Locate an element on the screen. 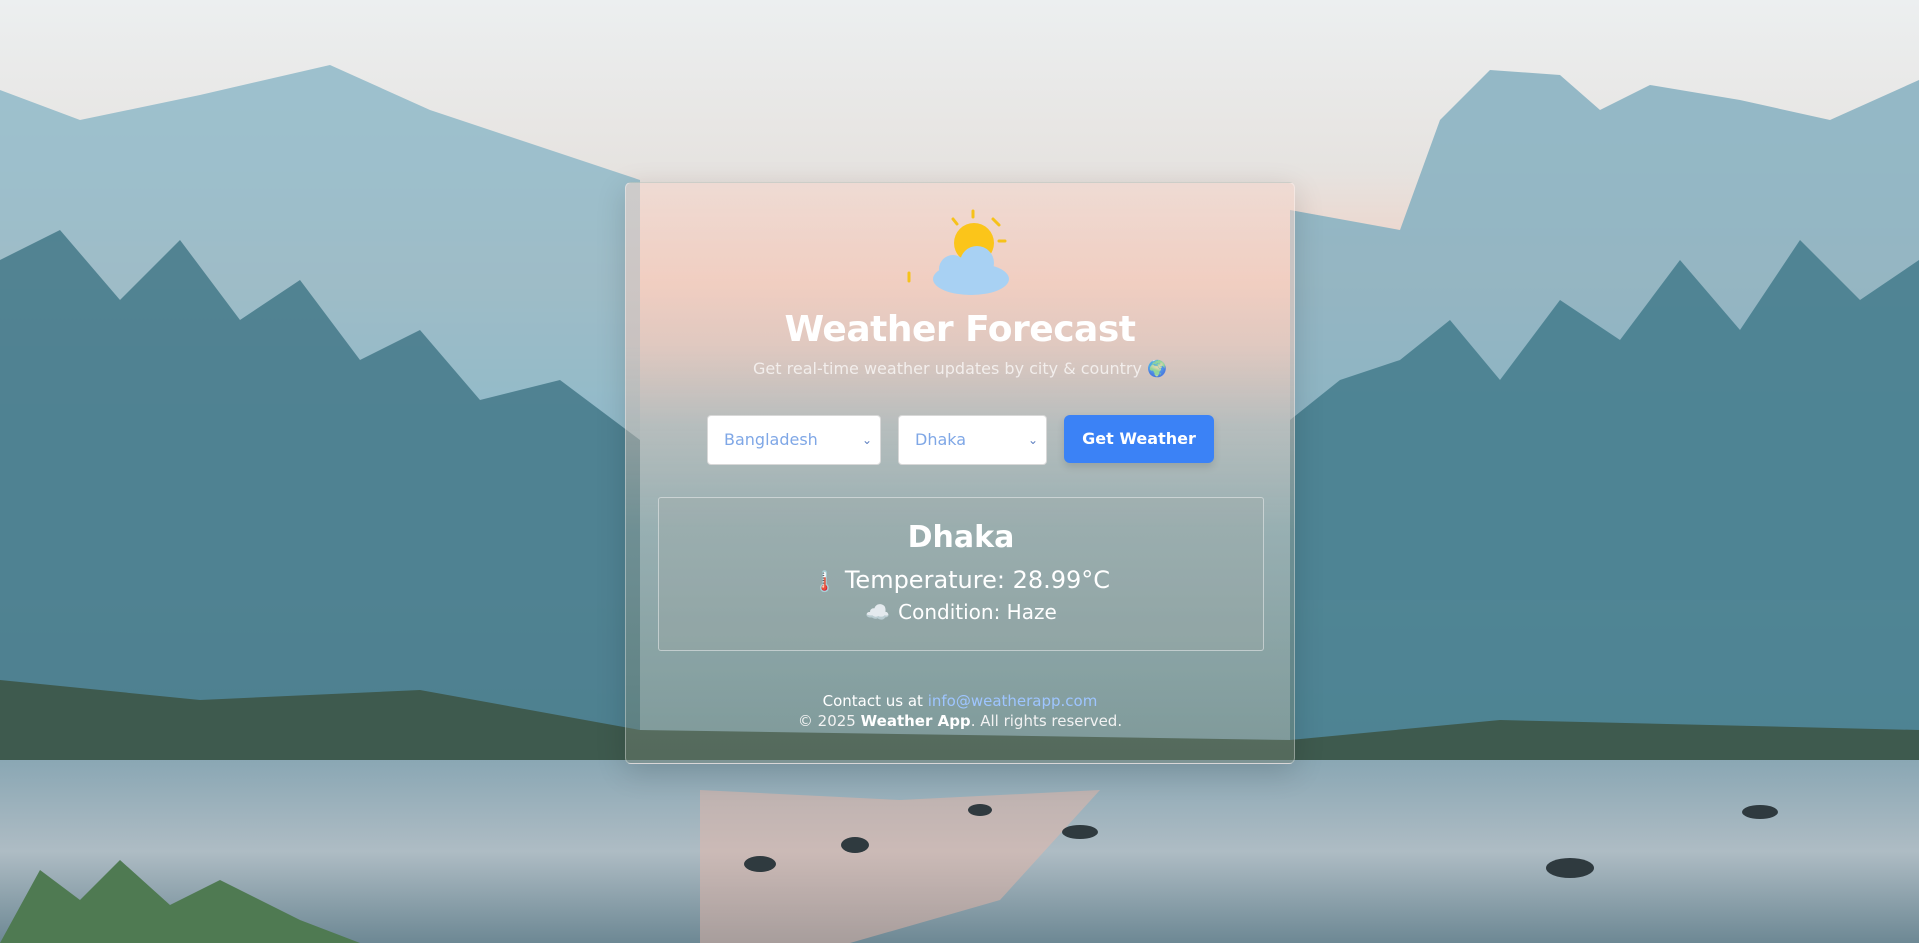  temperature-text: Temperature: 28.99°C is located at coordinates (977, 580).